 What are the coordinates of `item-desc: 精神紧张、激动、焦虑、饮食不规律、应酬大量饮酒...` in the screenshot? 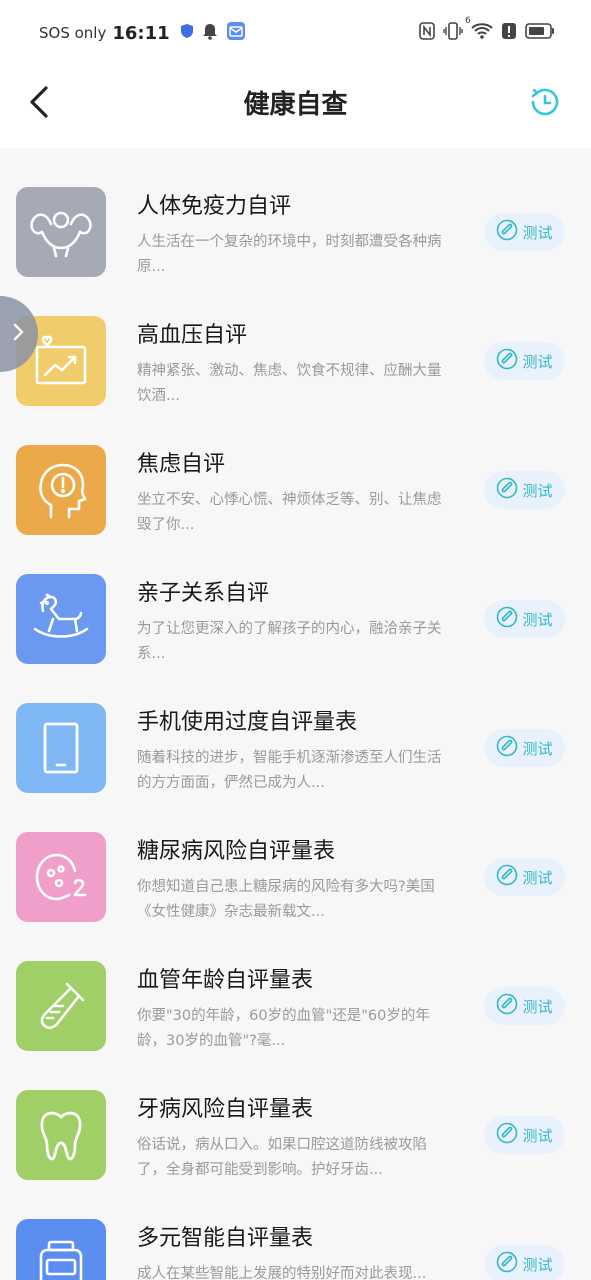 It's located at (289, 383).